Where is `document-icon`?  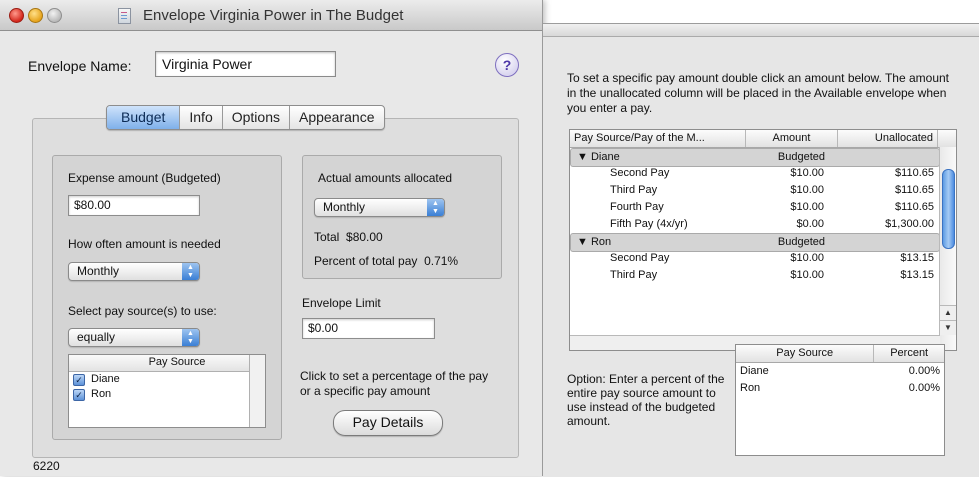 document-icon is located at coordinates (124, 16).